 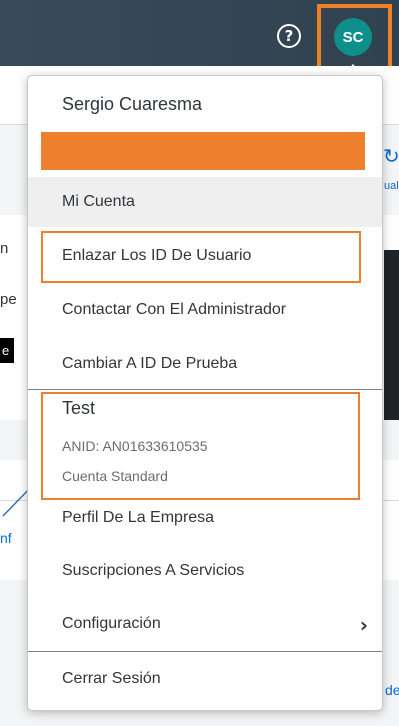 I want to click on redaction-bar, so click(x=203, y=151).